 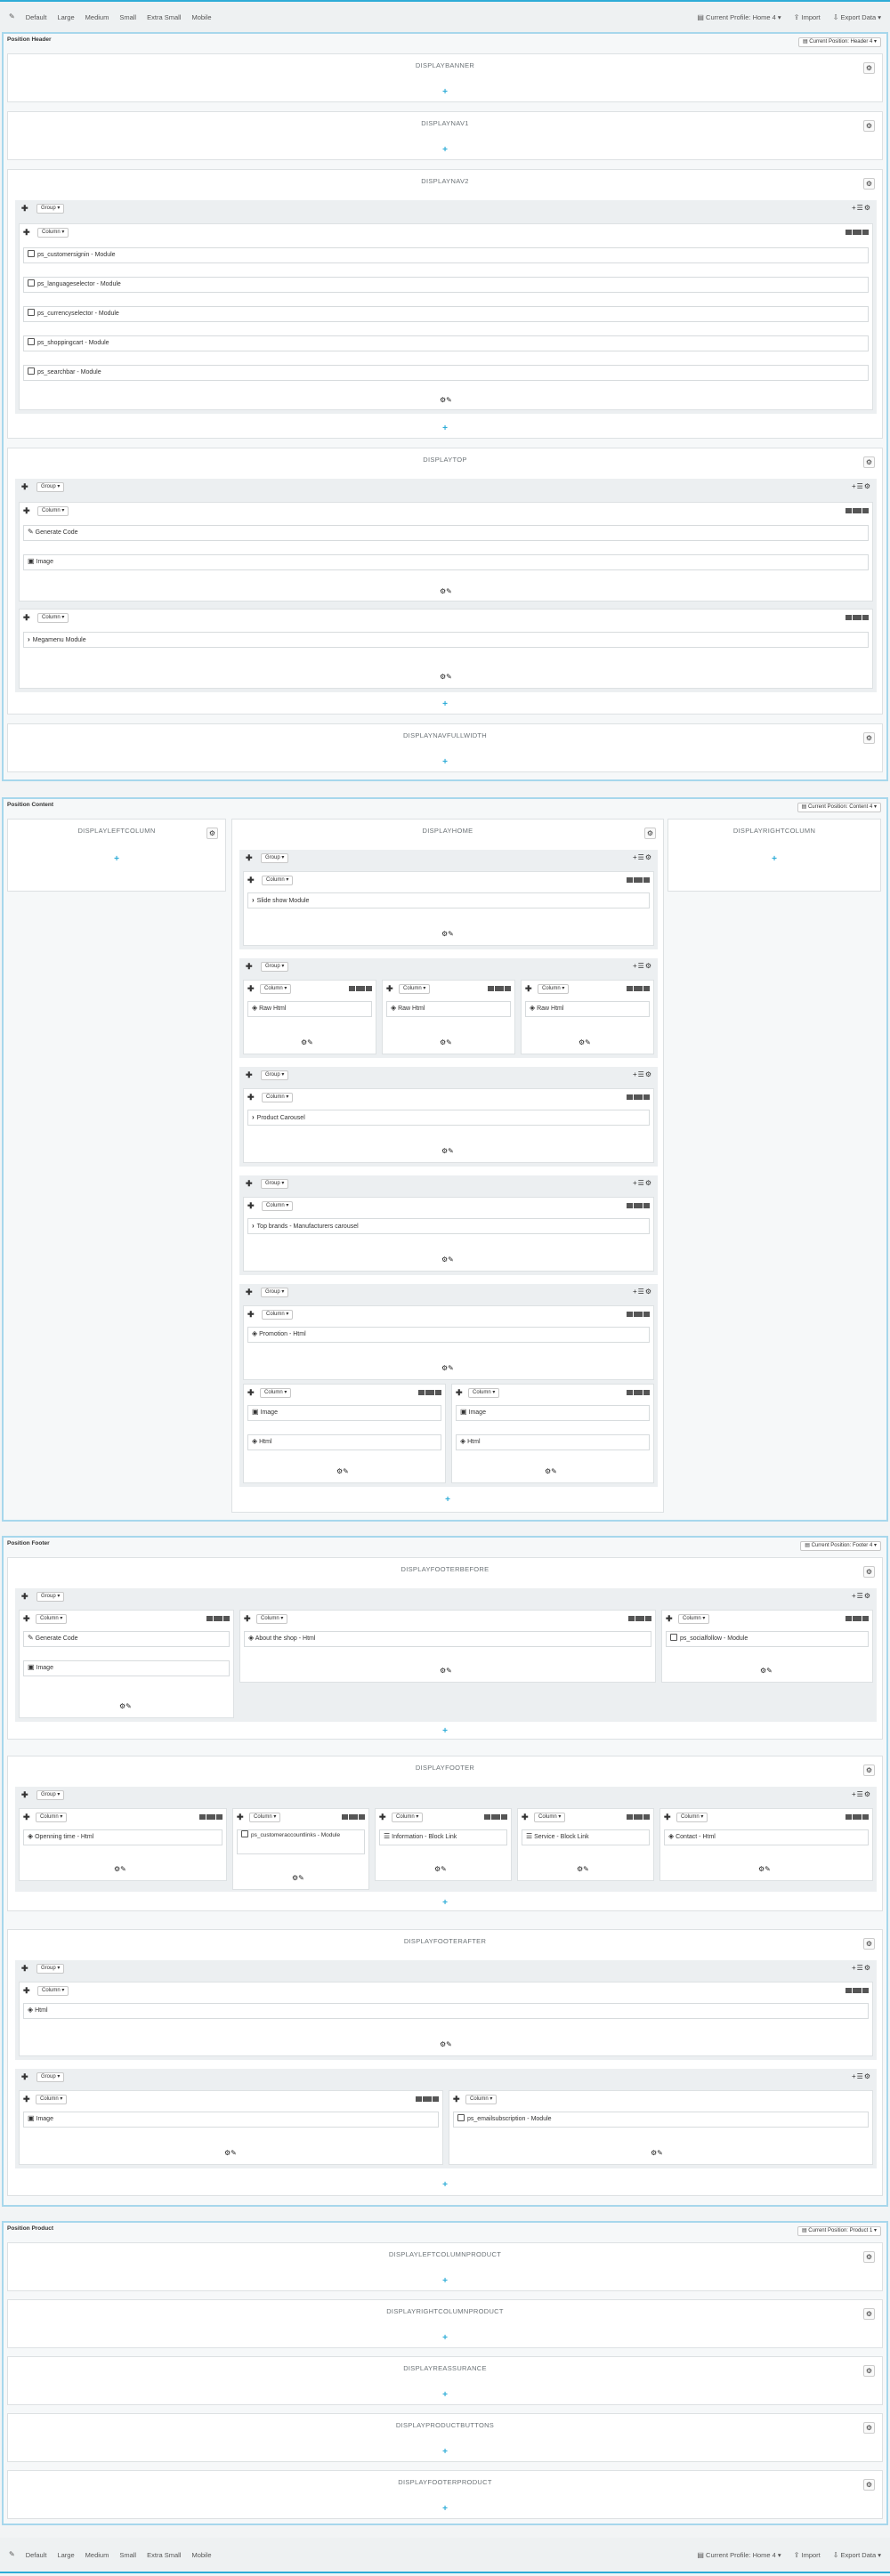 I want to click on profile-dropdown: ▤ Current Profile: Home 4 ▾, so click(x=739, y=2555).